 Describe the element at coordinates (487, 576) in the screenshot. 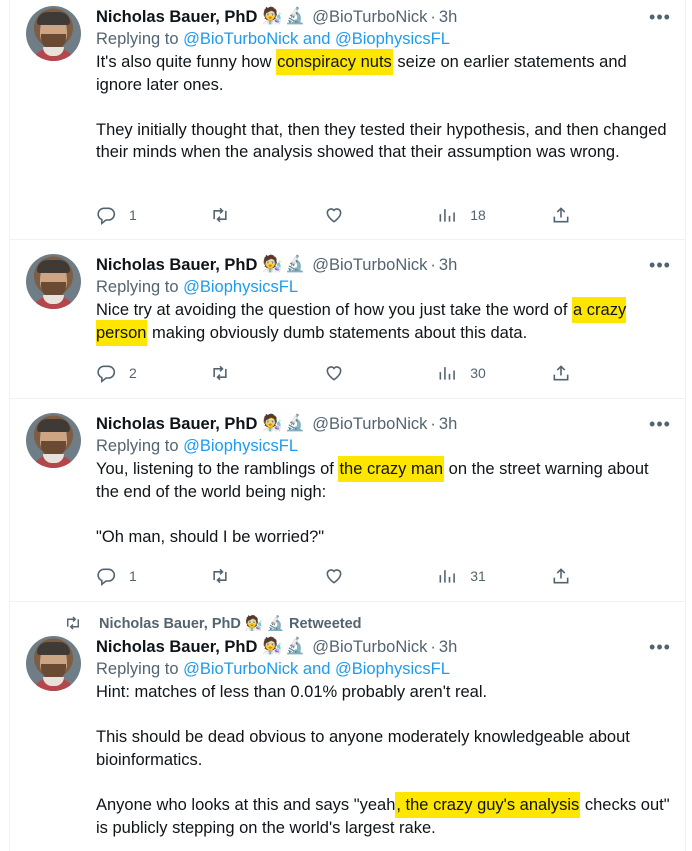

I see `views-button: 31` at that location.